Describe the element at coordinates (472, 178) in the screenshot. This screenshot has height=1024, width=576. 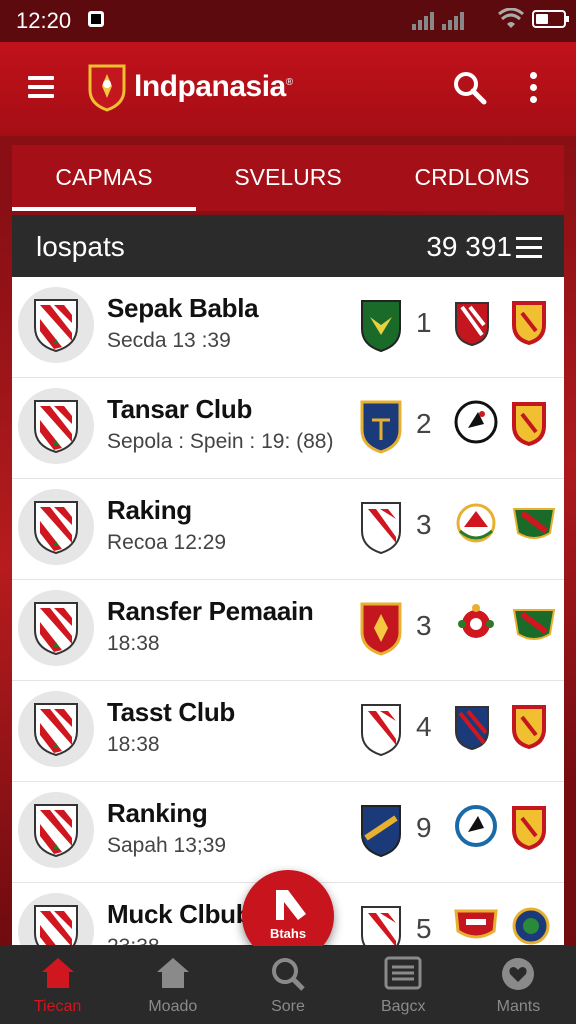
I see `tab-crdloms: CRDLOMS` at that location.